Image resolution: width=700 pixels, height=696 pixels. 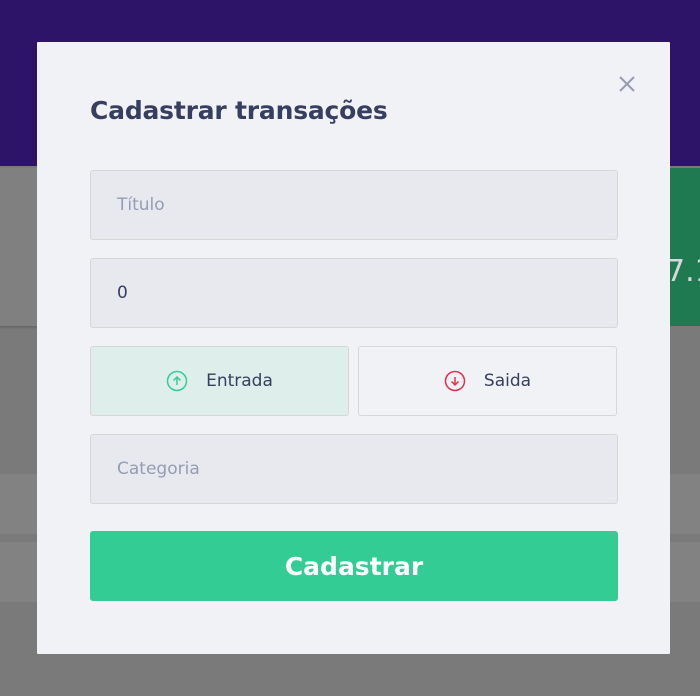 What do you see at coordinates (685, 247) in the screenshot?
I see `total-card: 7.1` at bounding box center [685, 247].